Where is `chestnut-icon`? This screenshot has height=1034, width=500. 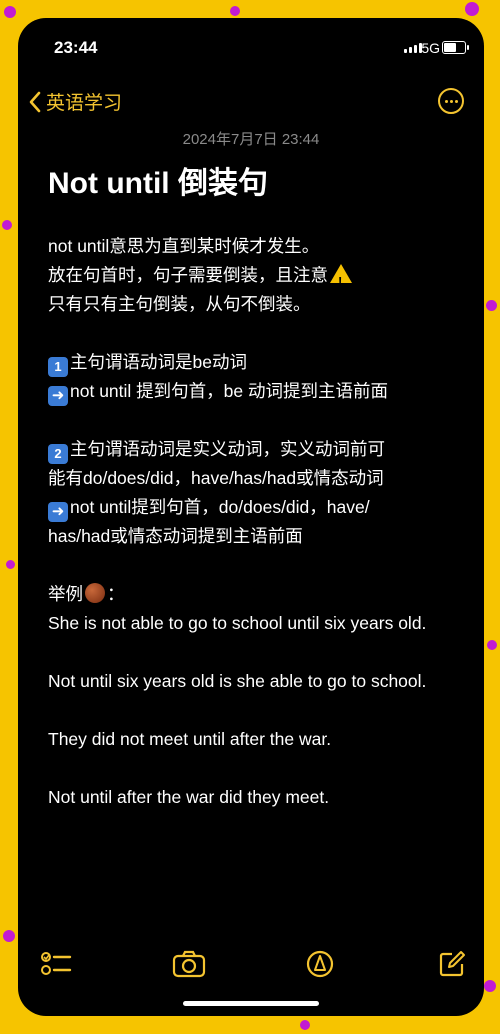 chestnut-icon is located at coordinates (95, 593).